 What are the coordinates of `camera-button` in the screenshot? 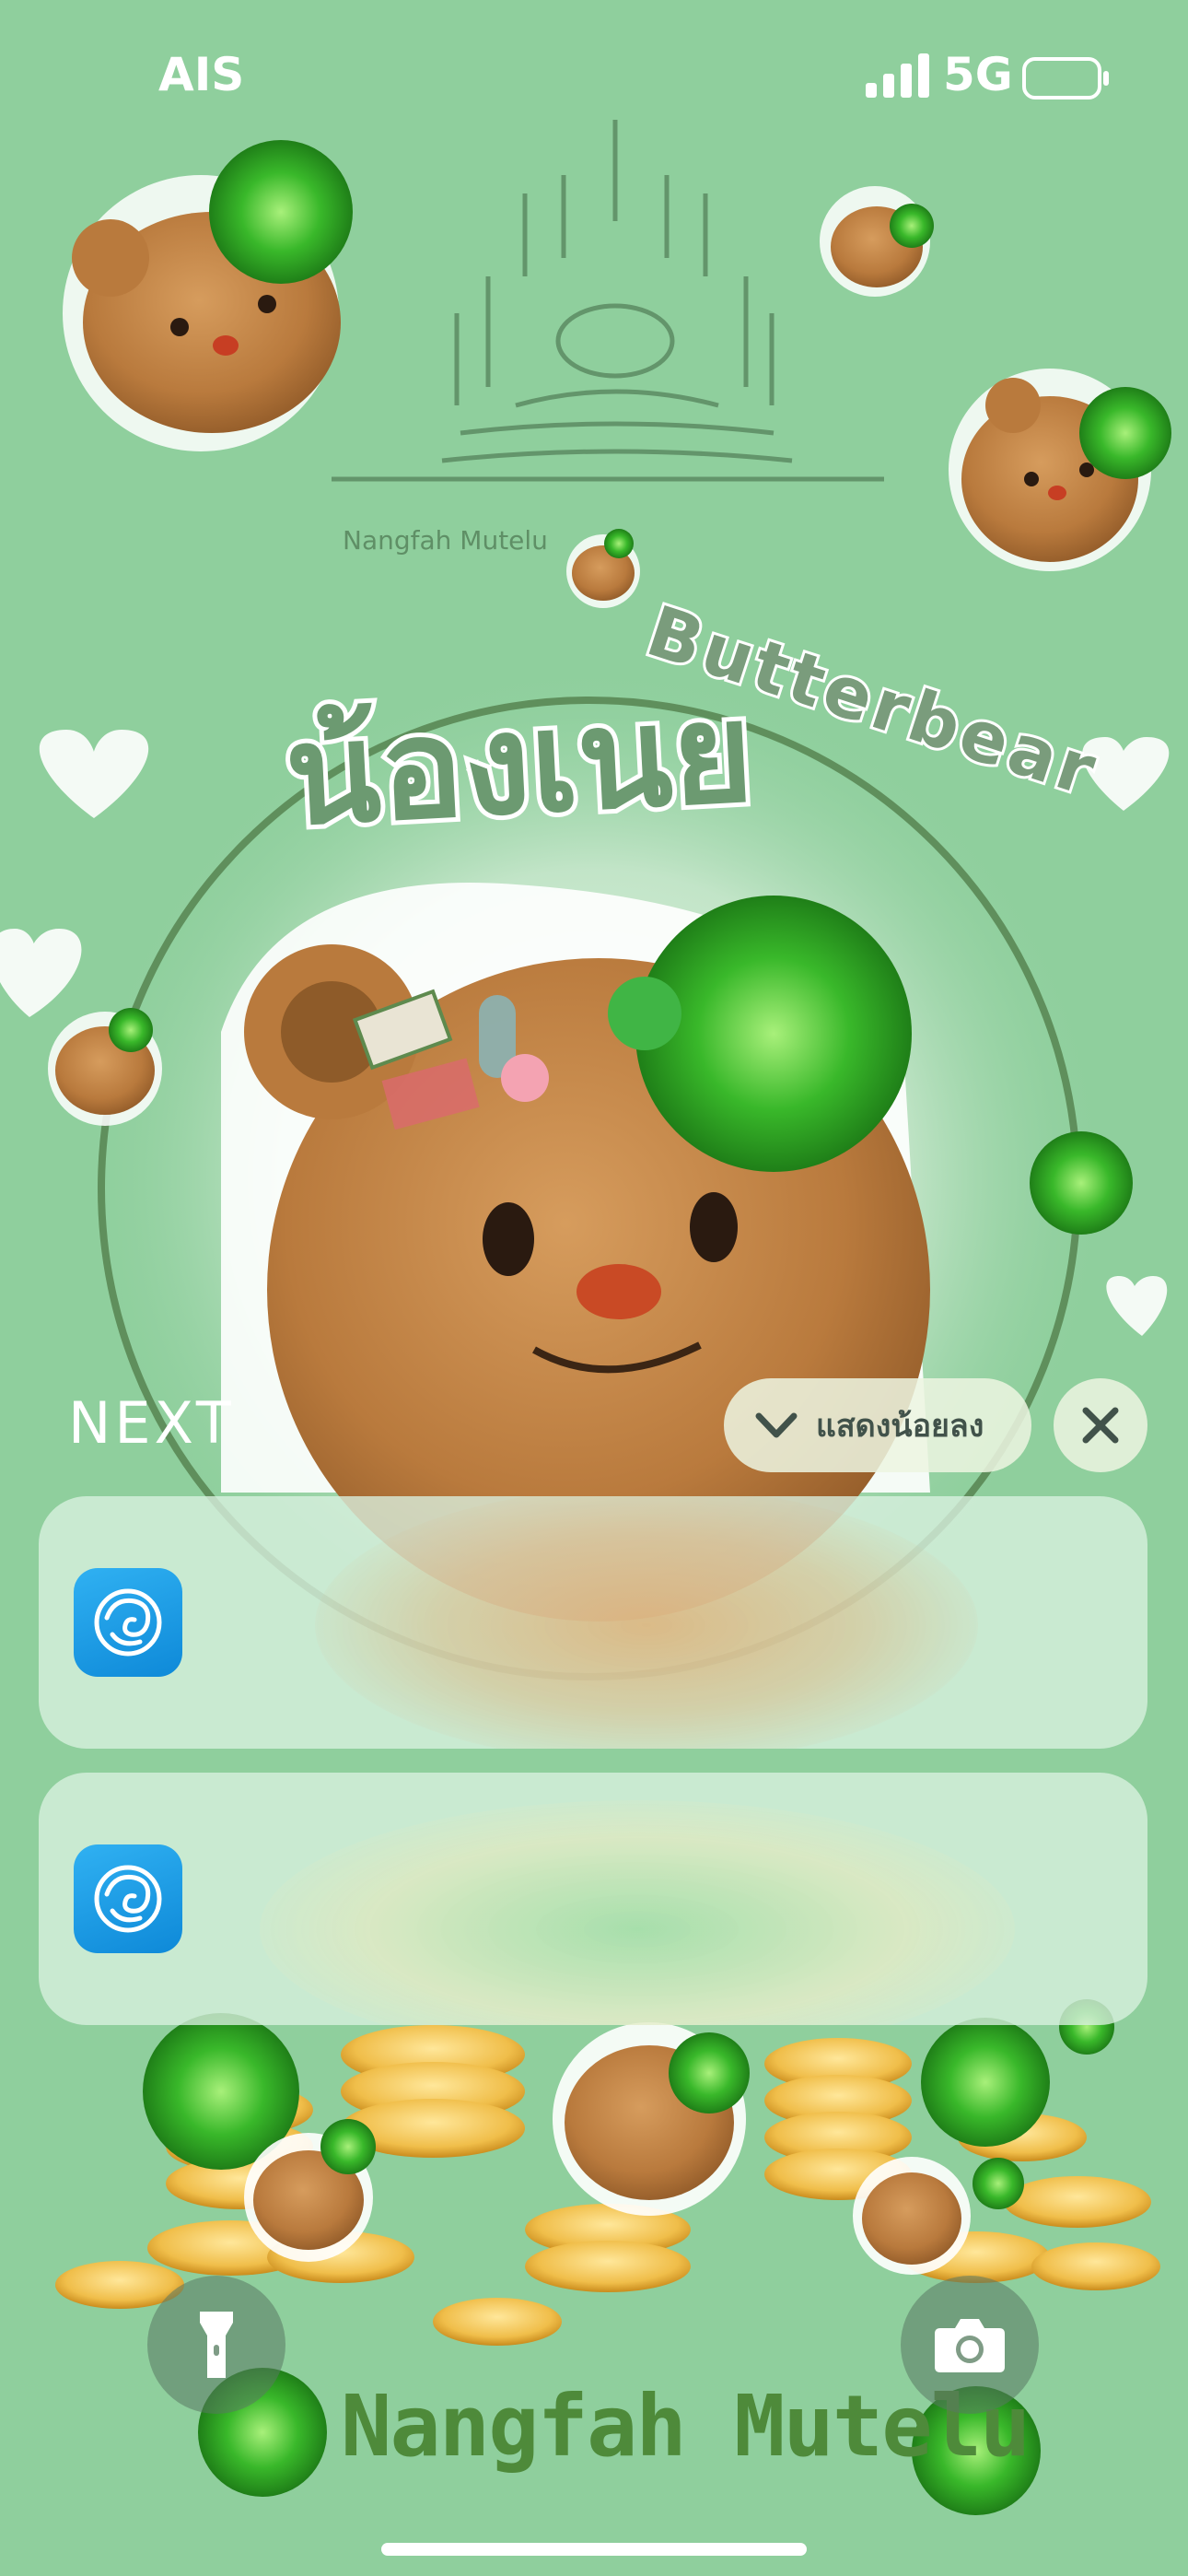 It's located at (970, 2345).